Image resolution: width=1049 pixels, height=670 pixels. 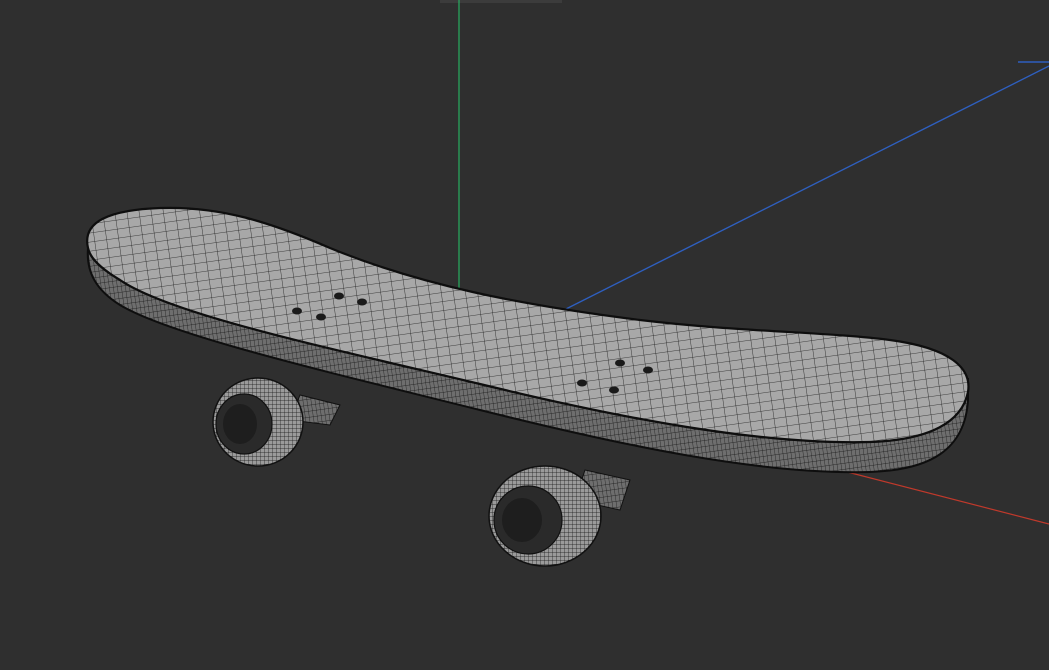 What do you see at coordinates (934, 494) in the screenshot?
I see `x-axis-line` at bounding box center [934, 494].